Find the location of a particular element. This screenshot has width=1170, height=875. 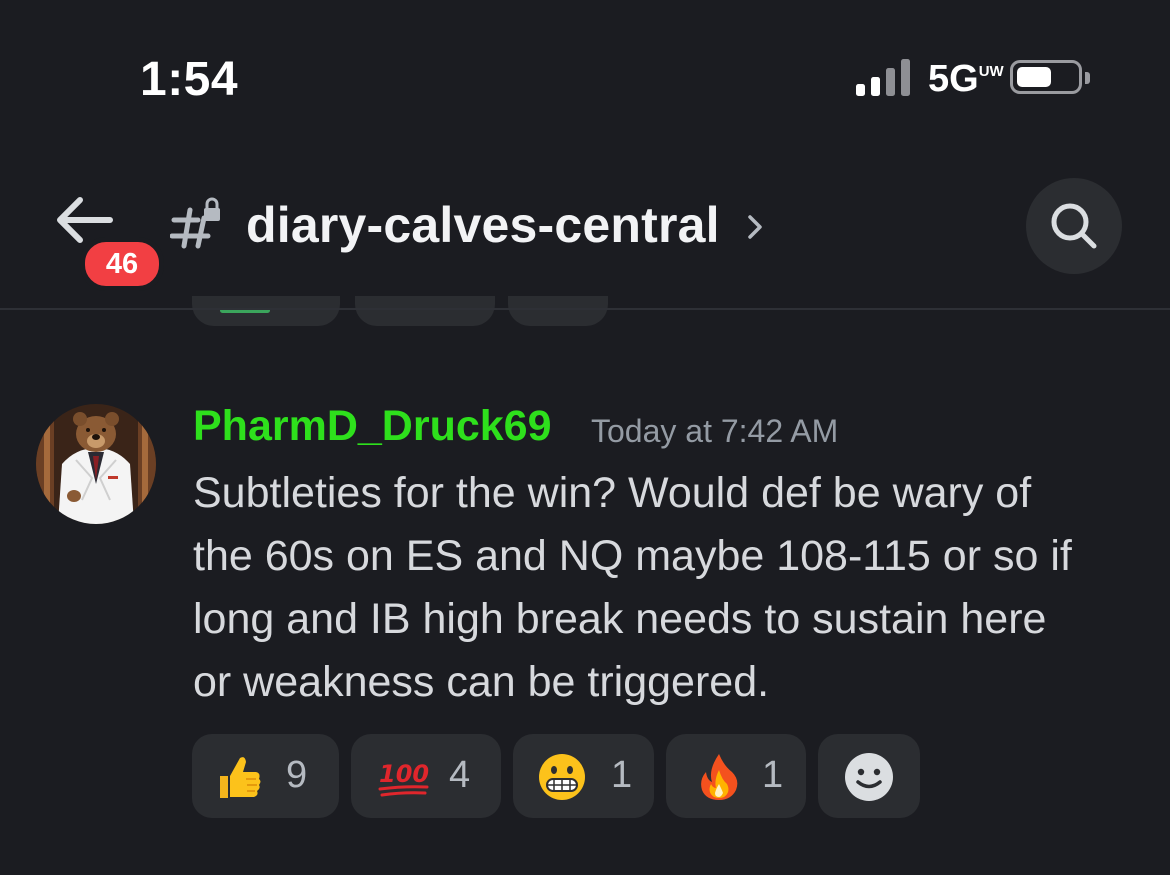

hashtag-lock-icon is located at coordinates (195, 223).